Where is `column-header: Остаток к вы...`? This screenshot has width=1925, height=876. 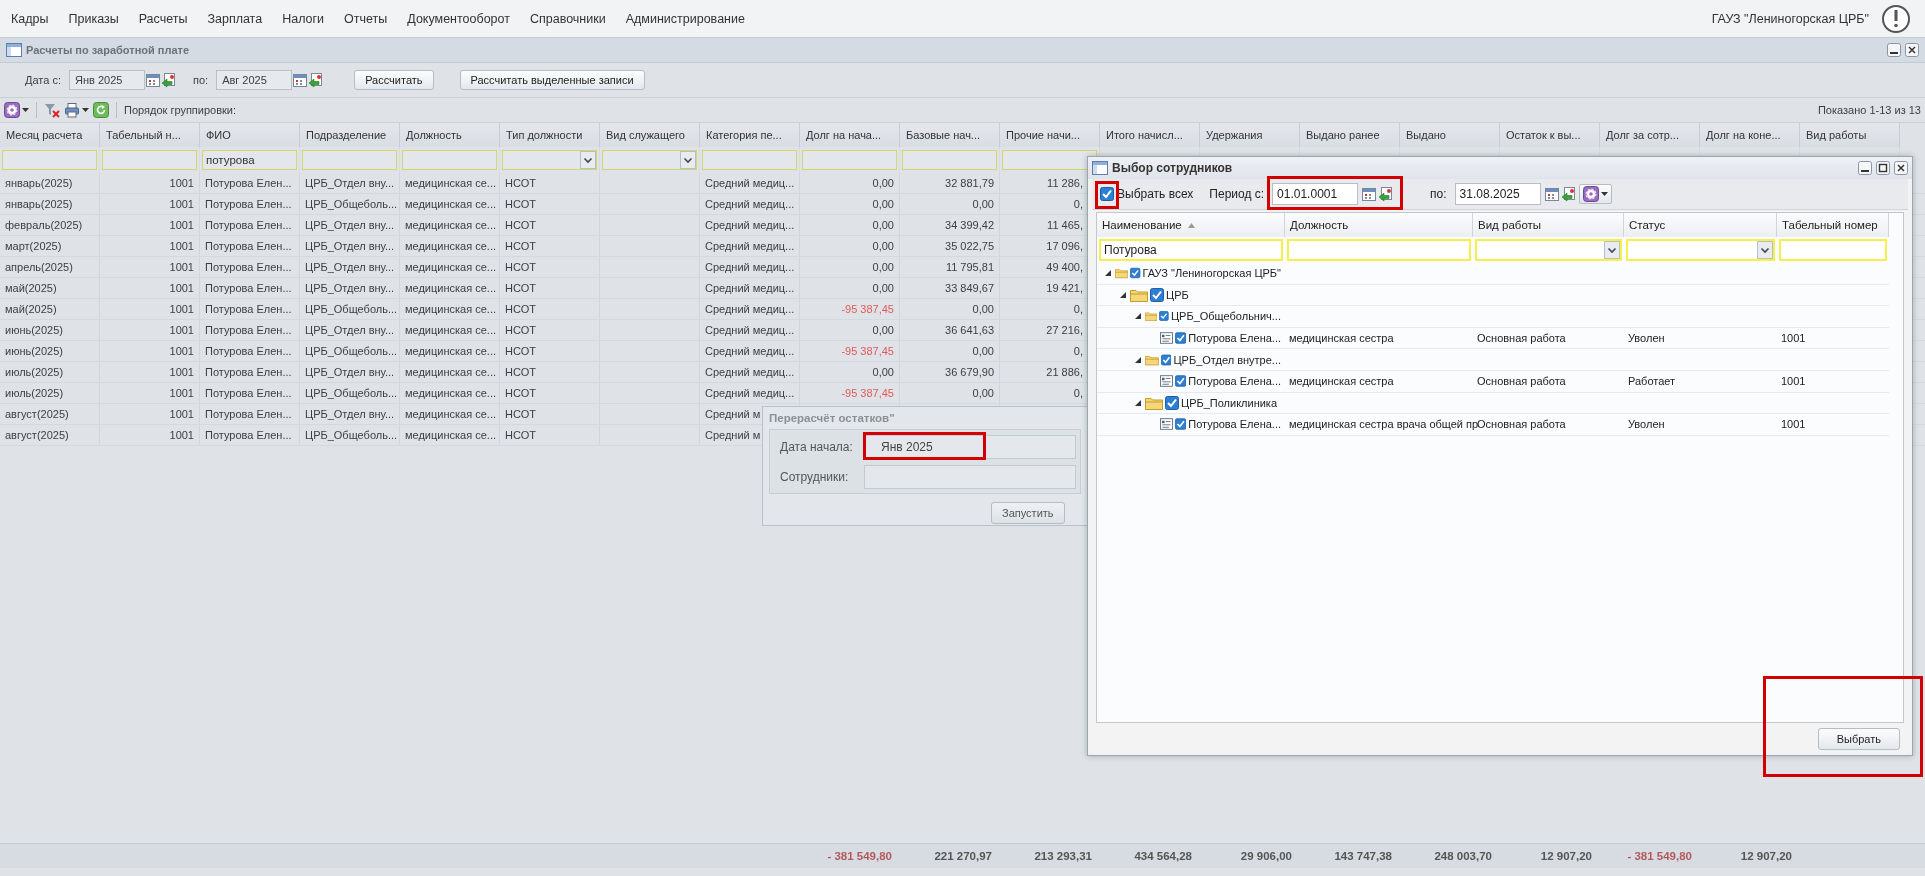
column-header: Остаток к вы... is located at coordinates (1550, 135).